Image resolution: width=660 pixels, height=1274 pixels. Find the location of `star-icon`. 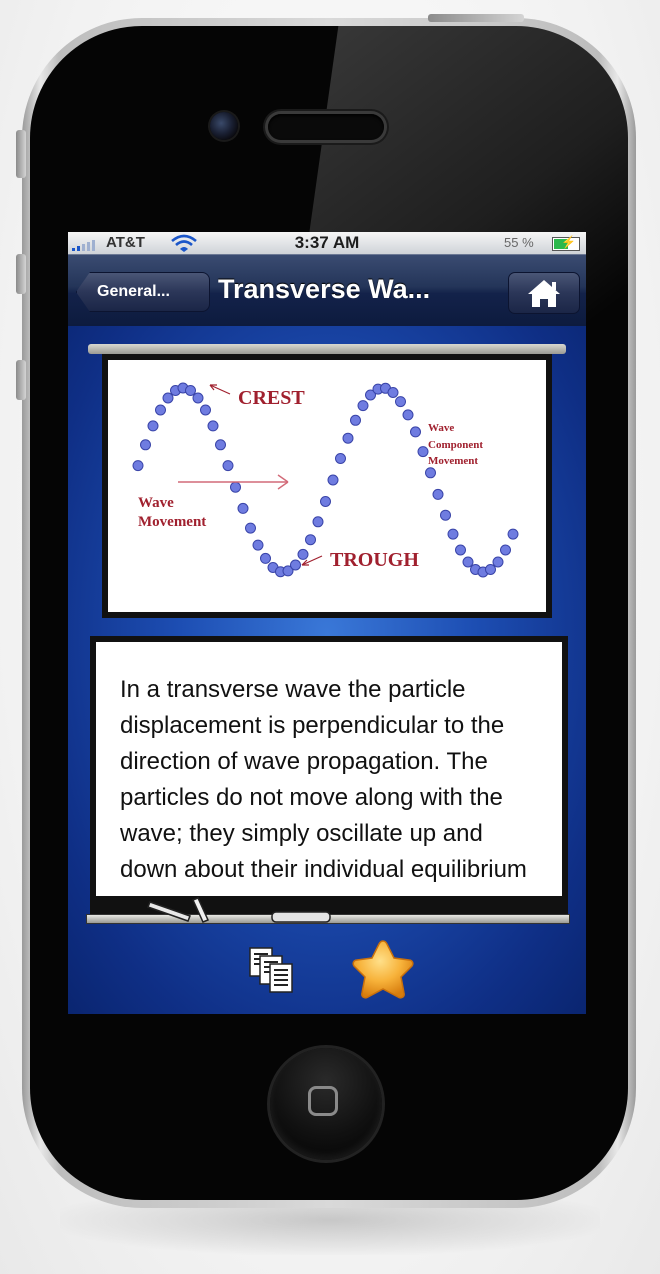

star-icon is located at coordinates (383, 971).